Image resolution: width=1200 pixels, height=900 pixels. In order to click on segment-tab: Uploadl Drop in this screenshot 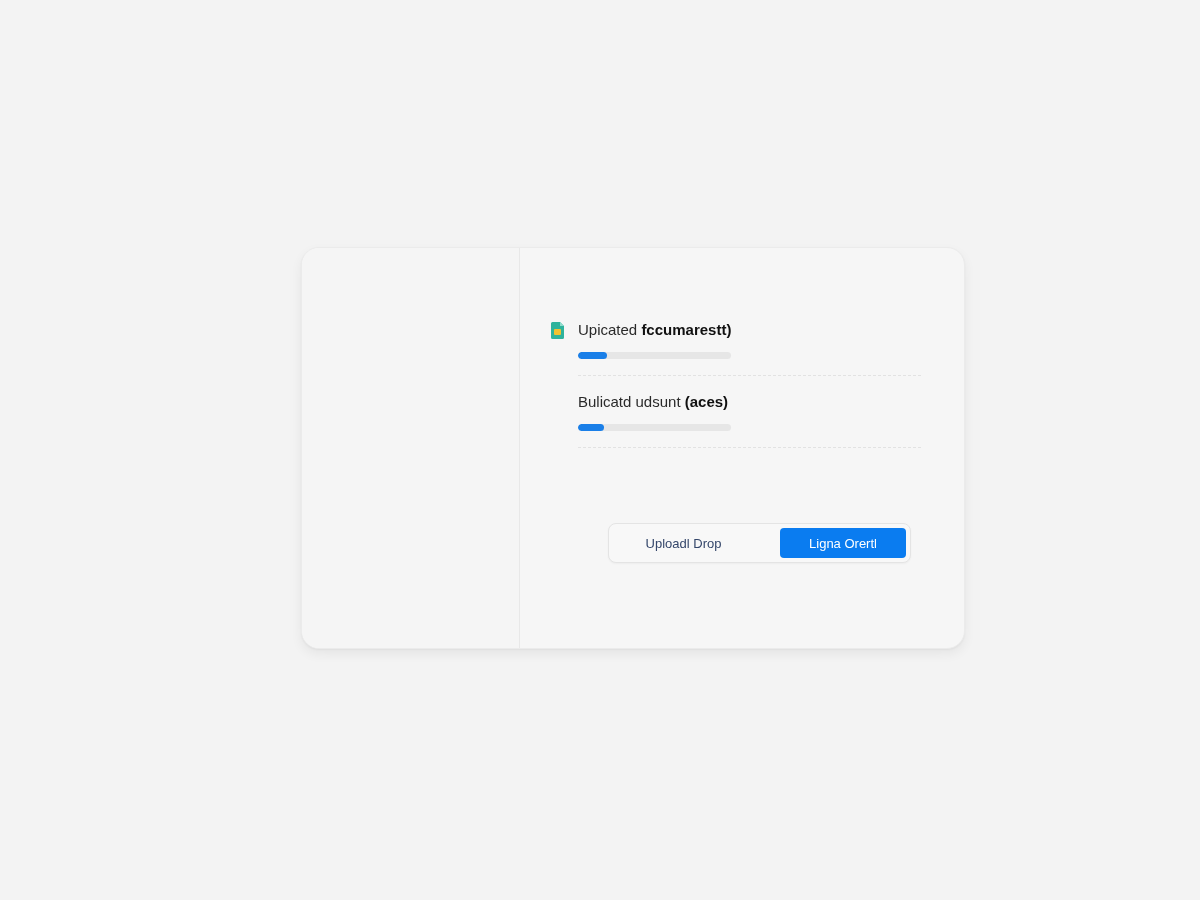, I will do `click(694, 543)`.